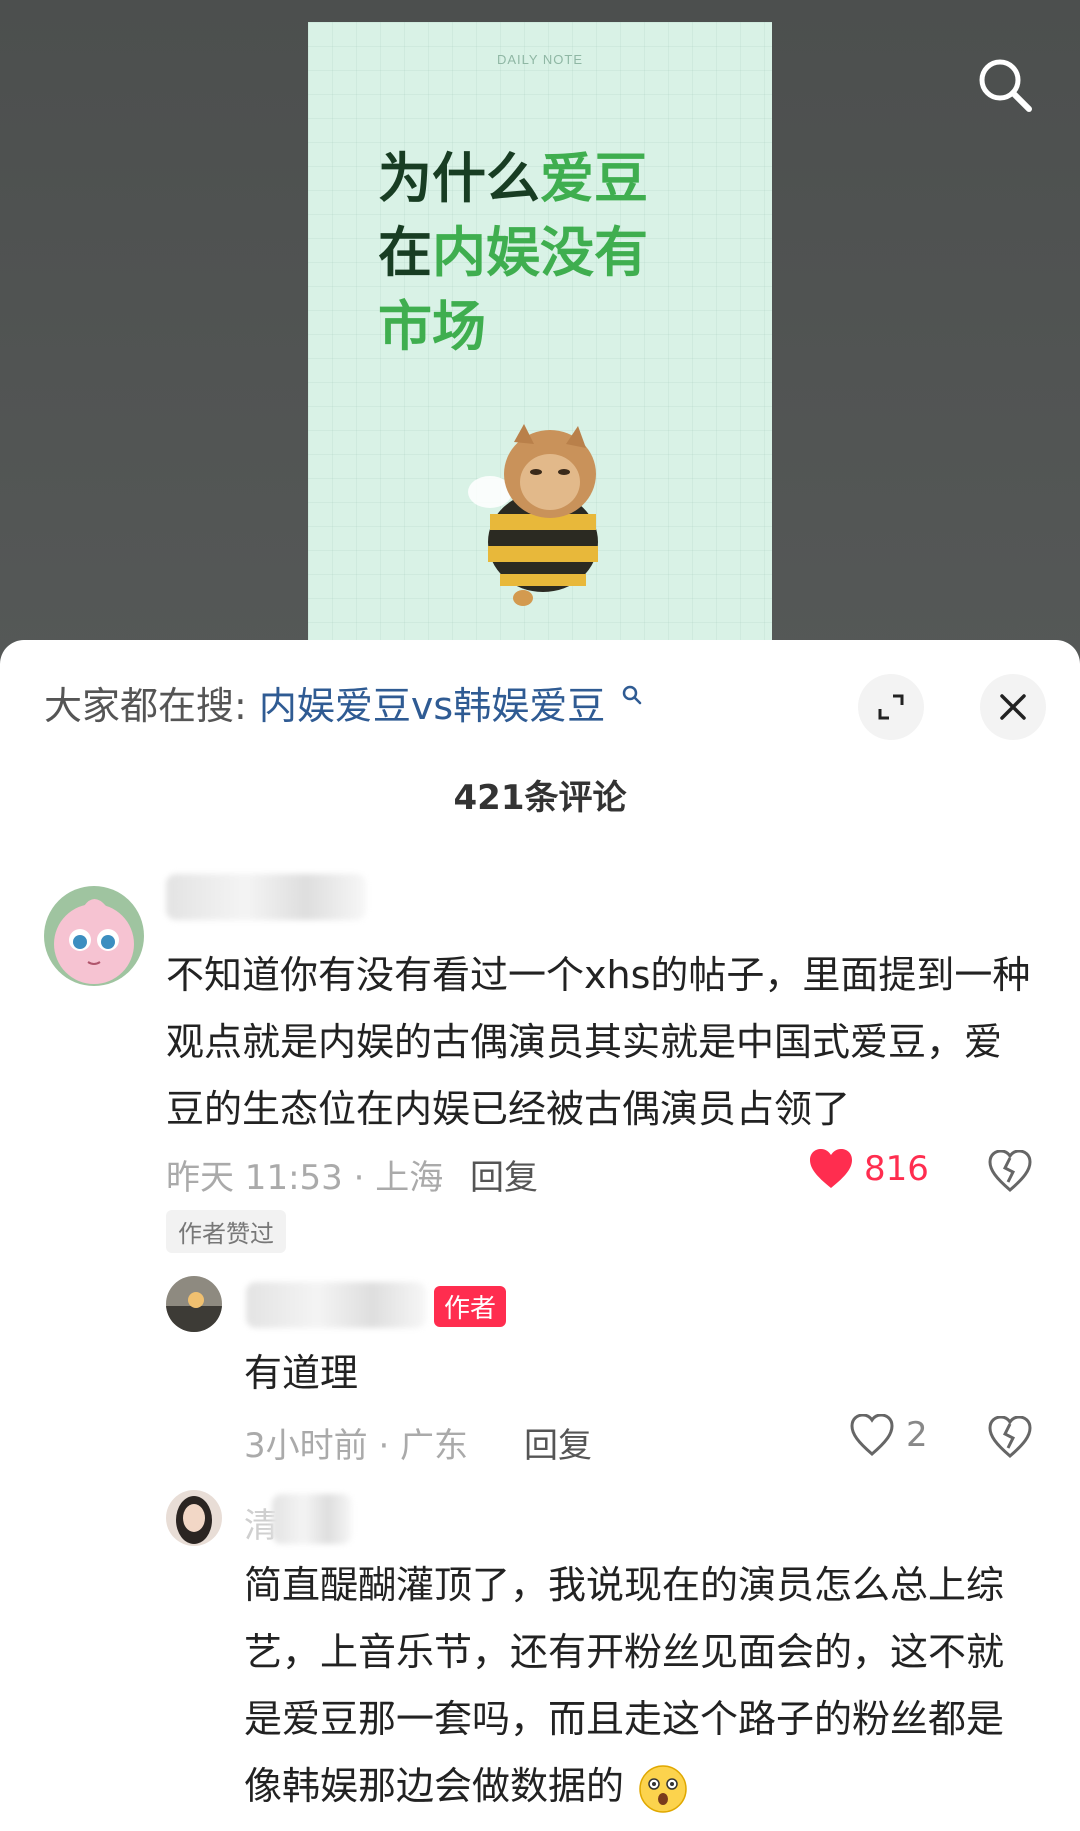  I want to click on heart-outline-icon, so click(872, 1435).